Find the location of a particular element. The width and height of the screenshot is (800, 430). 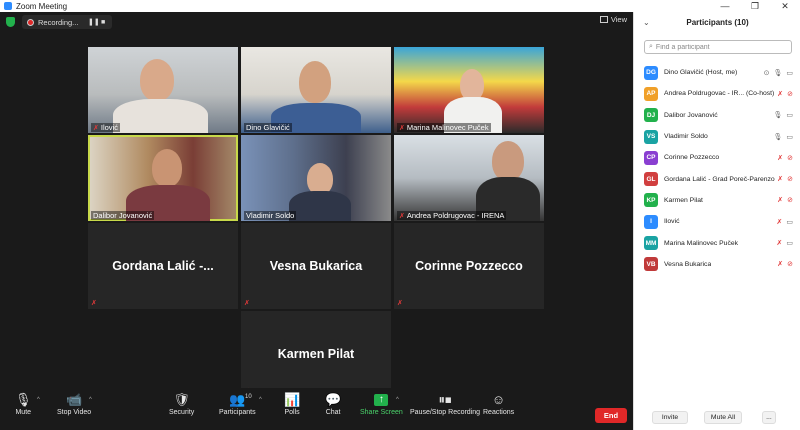

stop-recording-icon: ■ is located at coordinates (103, 22).